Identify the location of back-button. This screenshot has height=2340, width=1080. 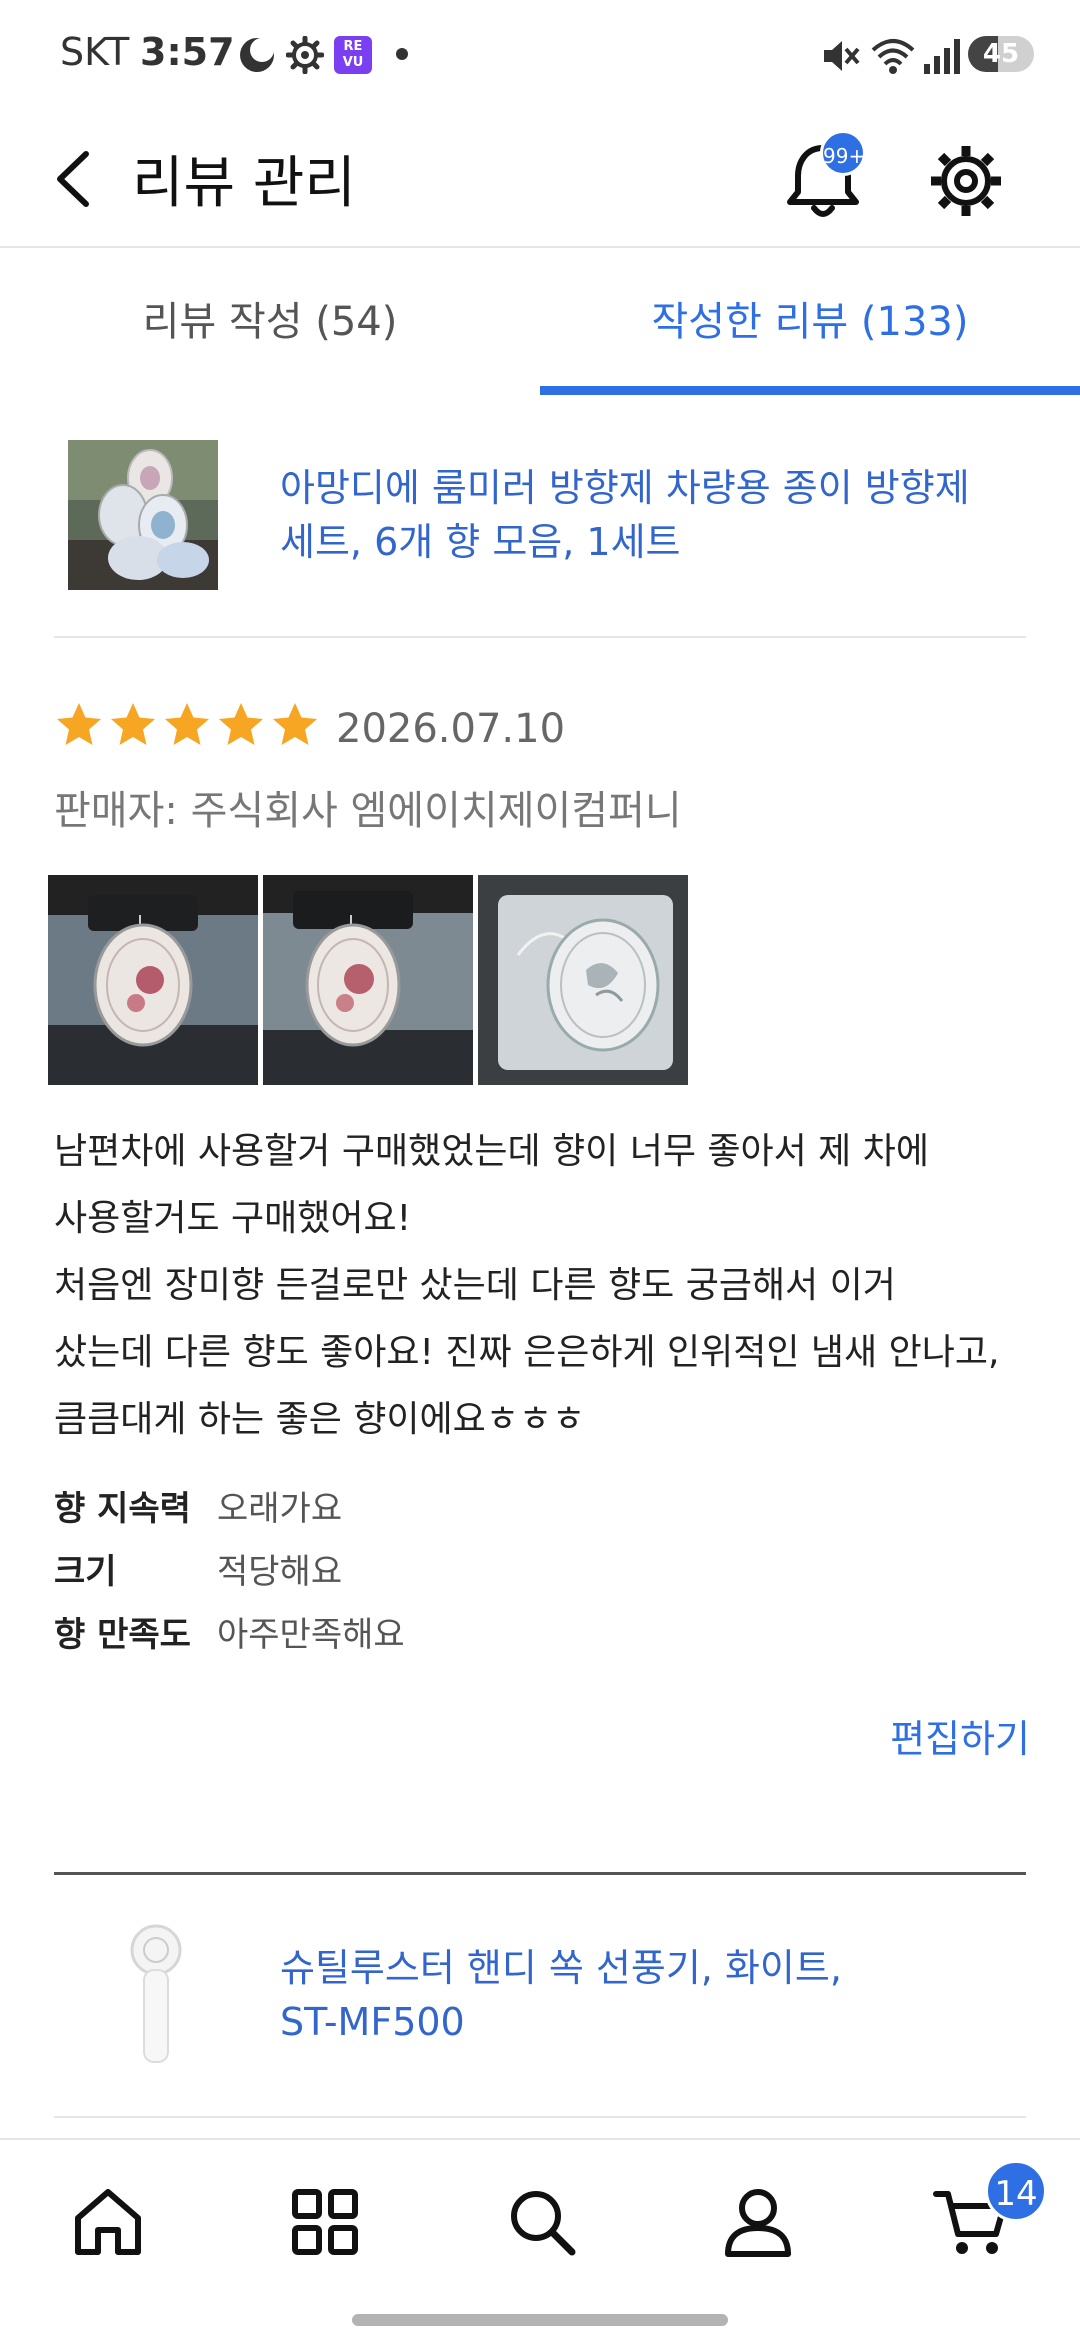
(76, 179).